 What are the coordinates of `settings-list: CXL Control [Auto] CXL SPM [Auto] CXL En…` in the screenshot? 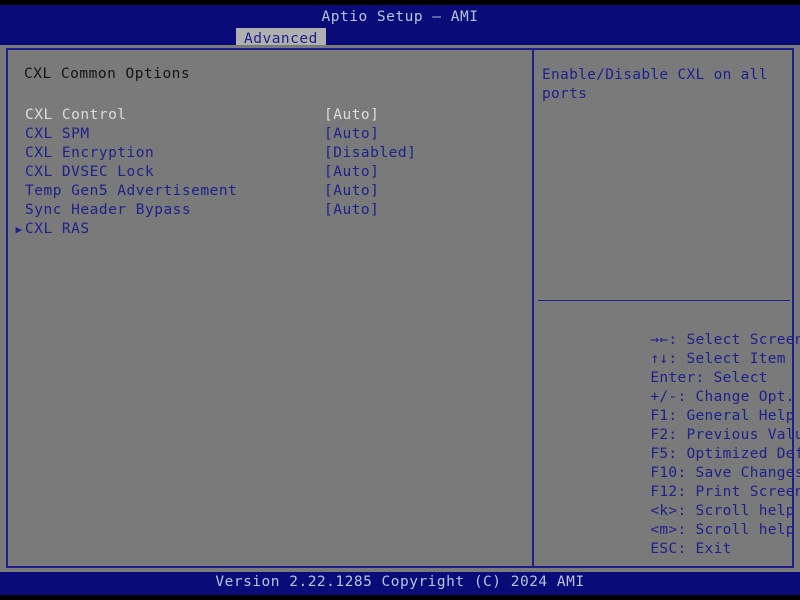 It's located at (270, 172).